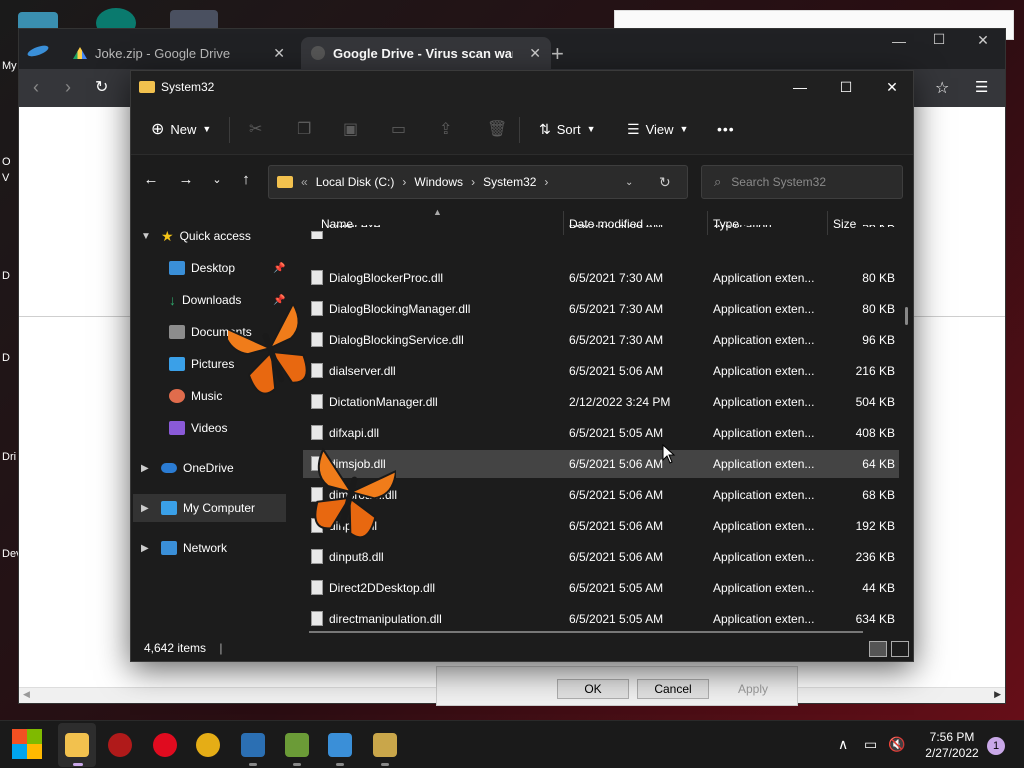 The width and height of the screenshot is (1024, 768). I want to click on vertical-scrollbar-thumb, so click(906, 316).